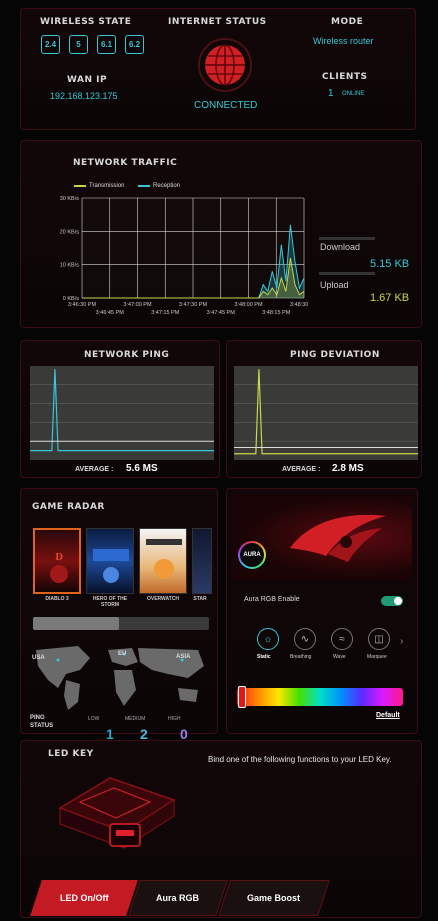 This screenshot has height=921, width=438. Describe the element at coordinates (379, 639) in the screenshot. I see `marquee-mode-icon: ◫` at that location.